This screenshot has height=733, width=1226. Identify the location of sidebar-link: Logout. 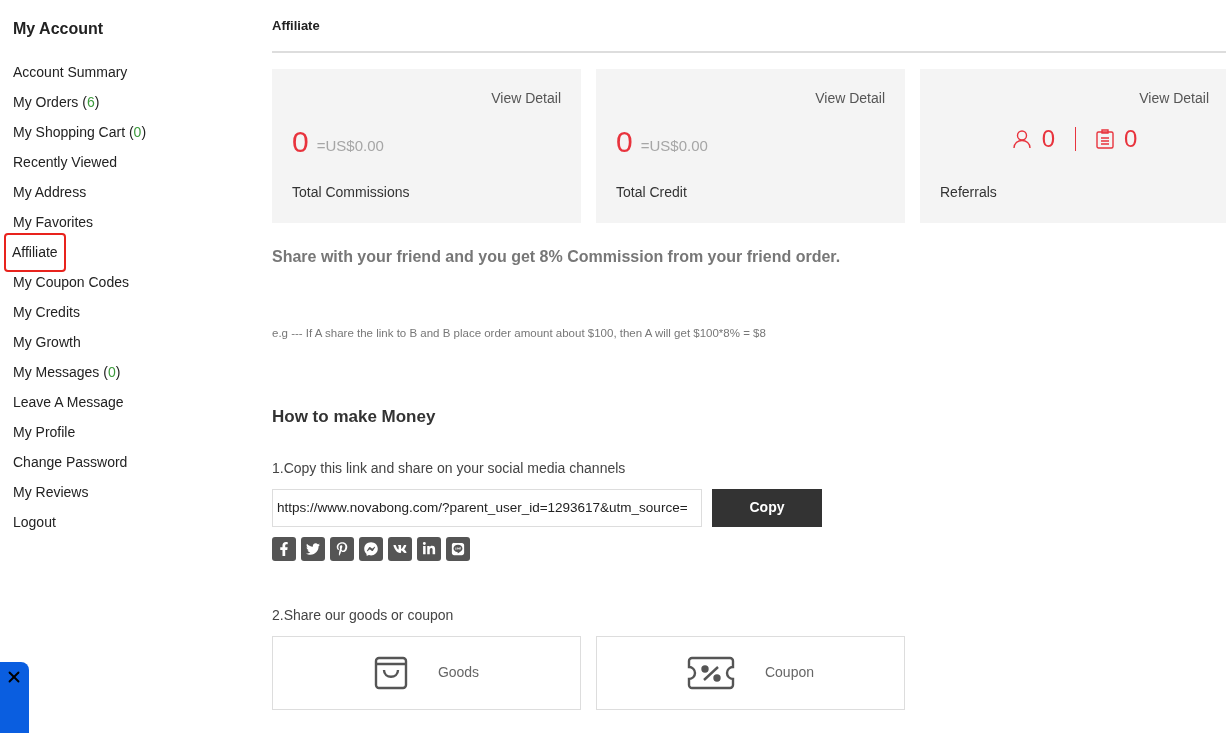
(34, 522).